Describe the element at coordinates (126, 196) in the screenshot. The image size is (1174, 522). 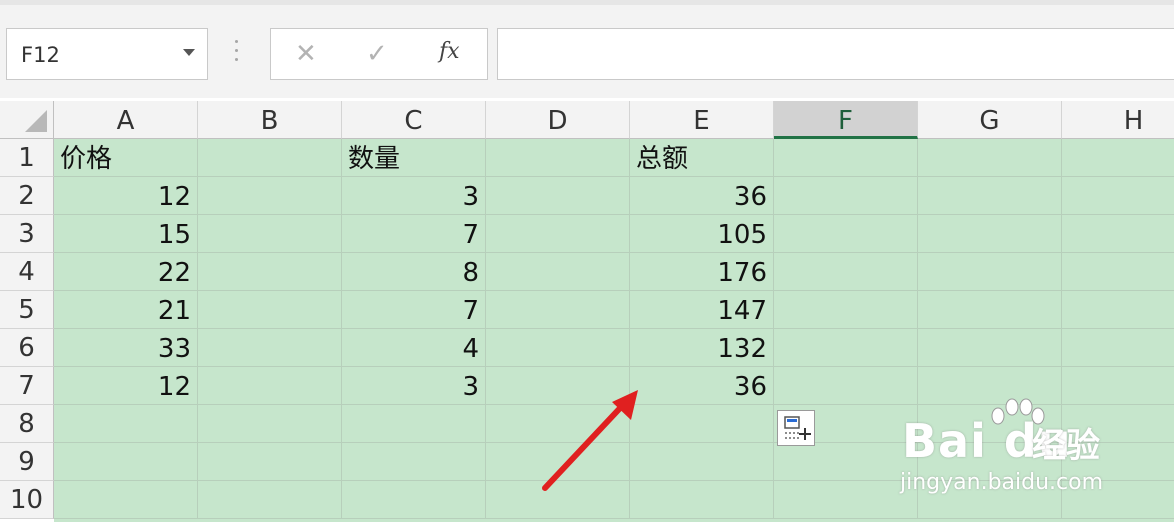
I see `cell-a2: 12` at that location.